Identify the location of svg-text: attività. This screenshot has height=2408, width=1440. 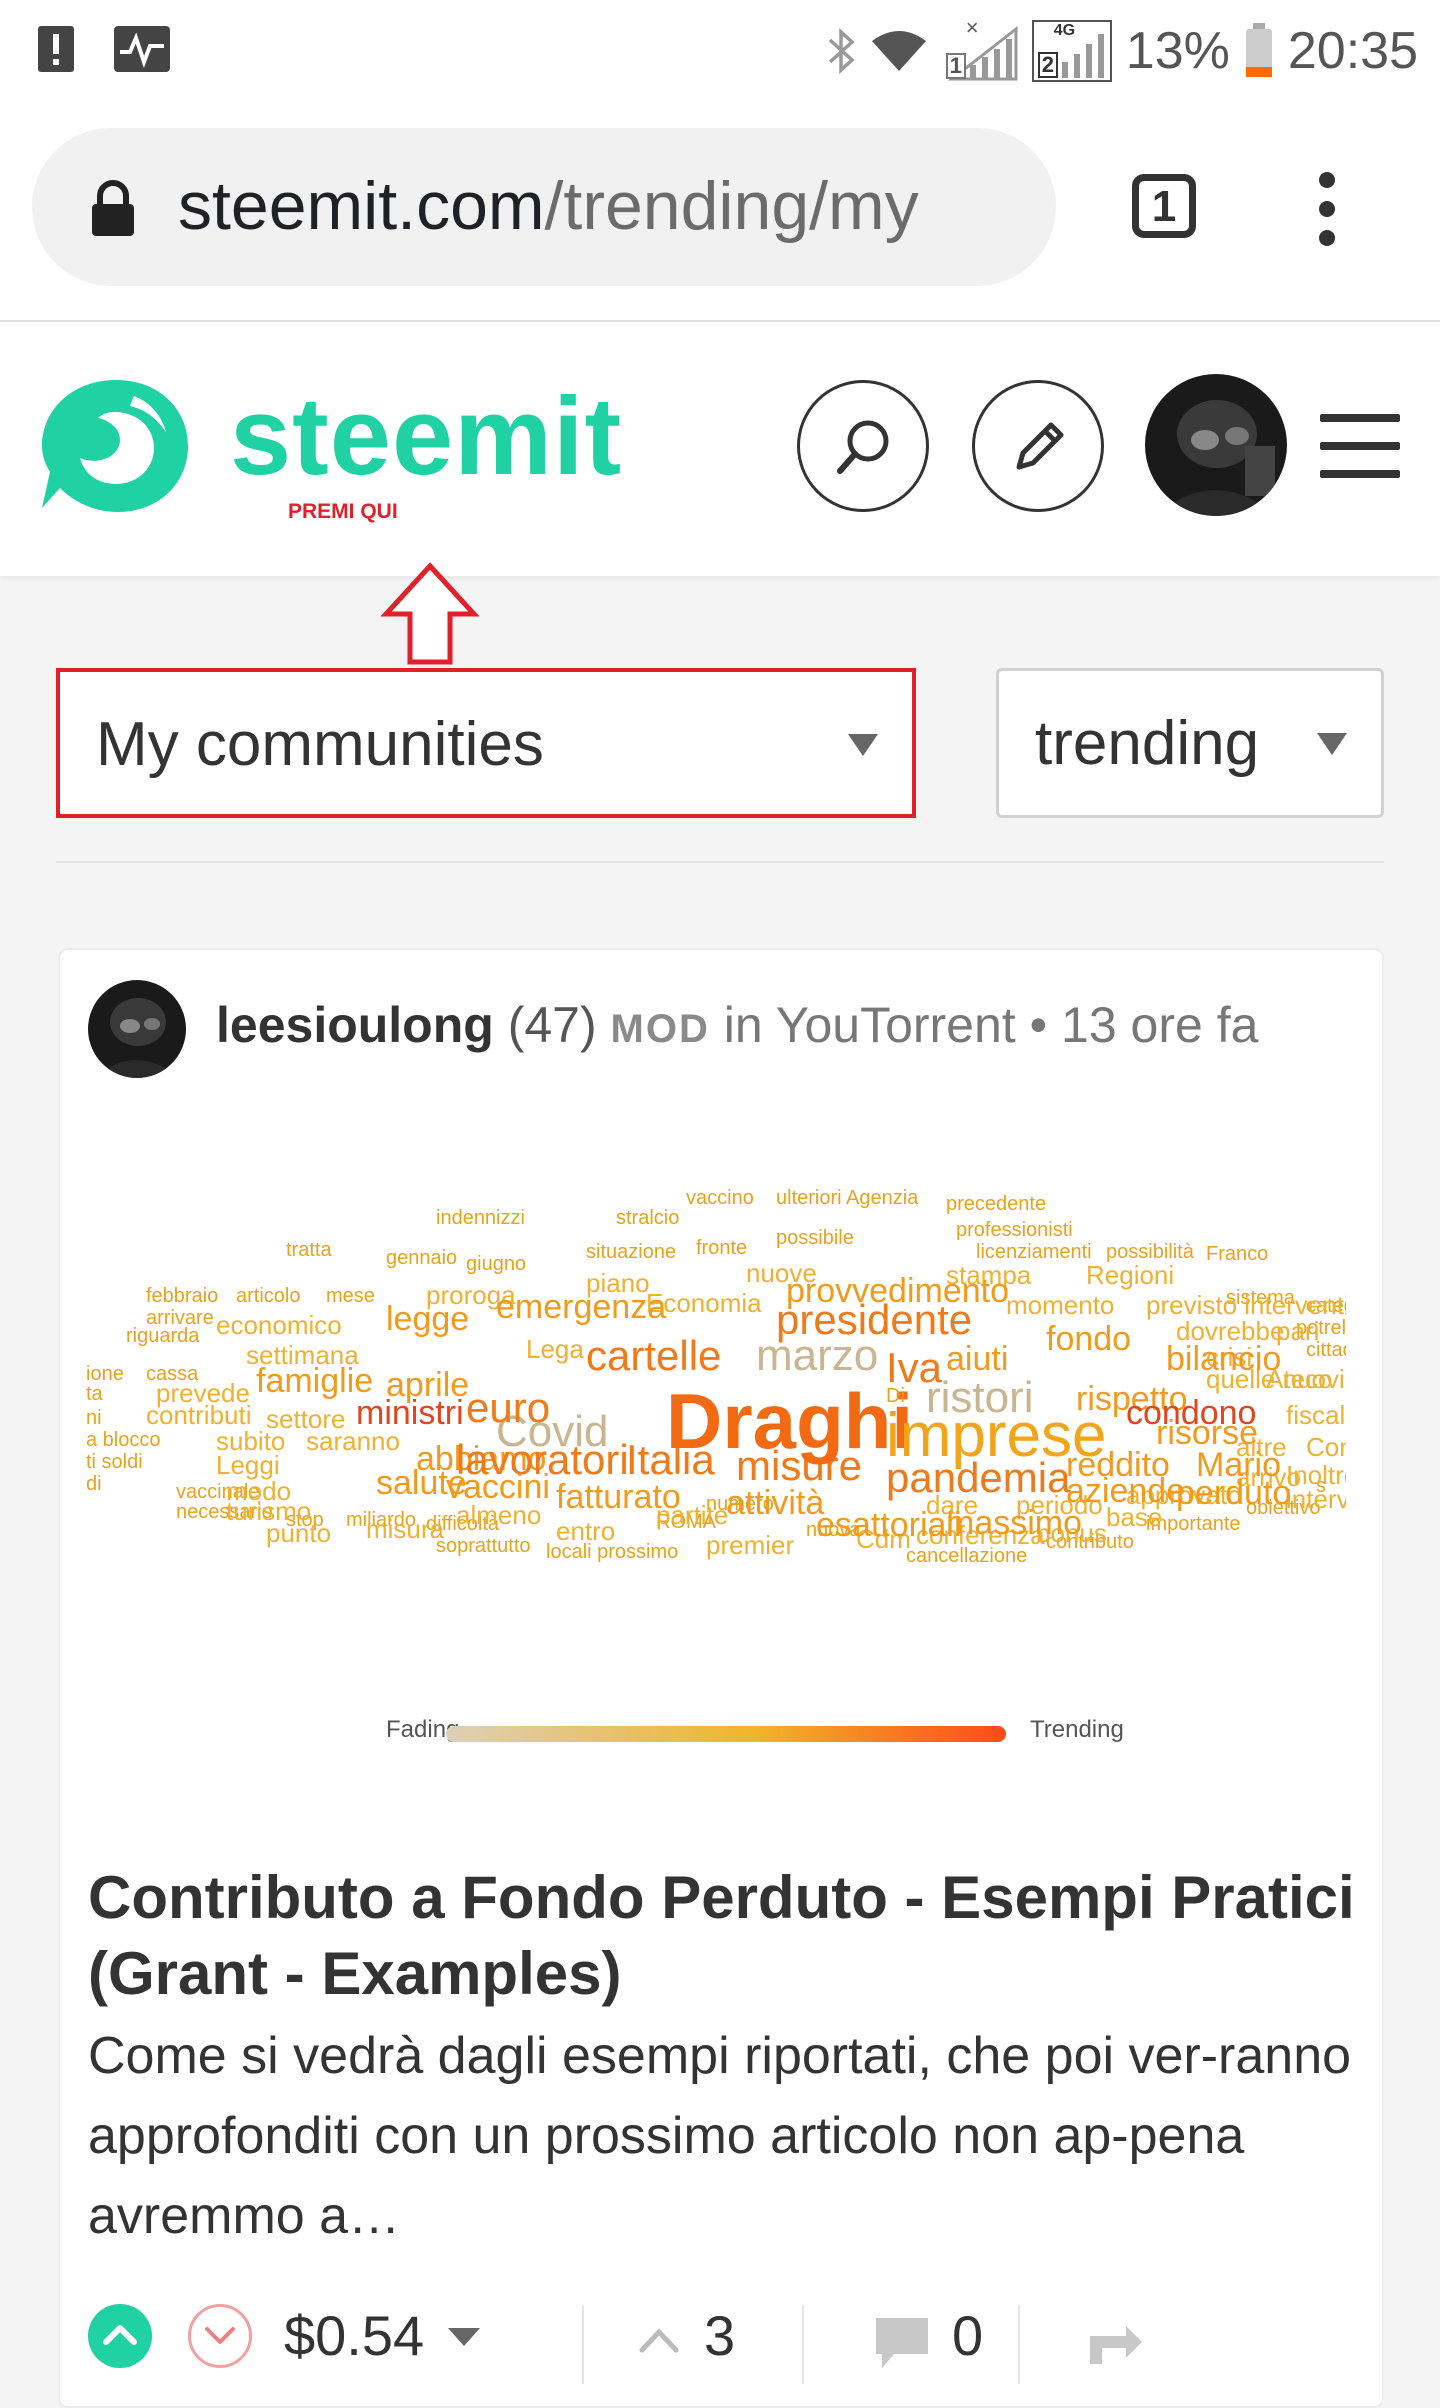
(775, 1503).